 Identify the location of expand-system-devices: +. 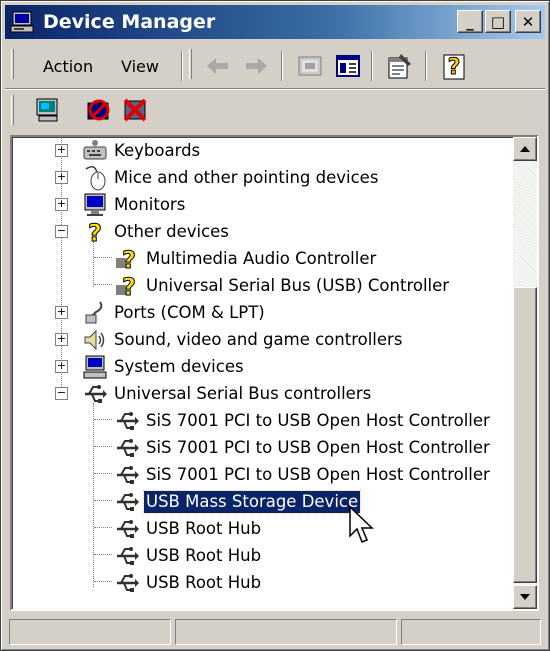
(61, 366).